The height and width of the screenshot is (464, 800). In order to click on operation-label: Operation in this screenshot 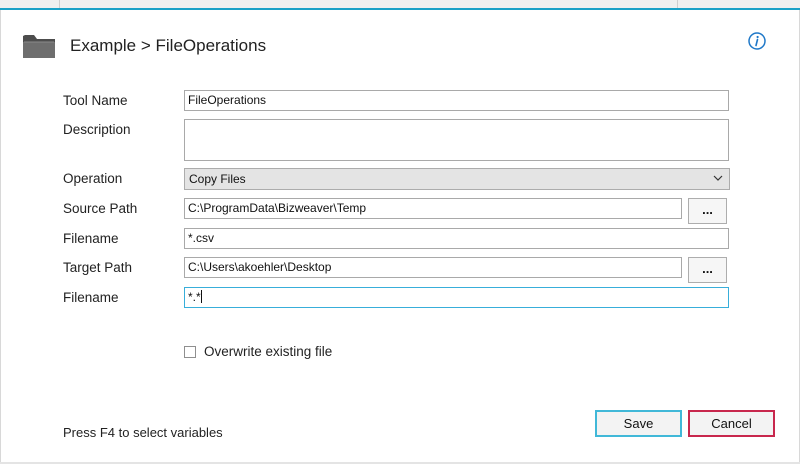, I will do `click(93, 178)`.